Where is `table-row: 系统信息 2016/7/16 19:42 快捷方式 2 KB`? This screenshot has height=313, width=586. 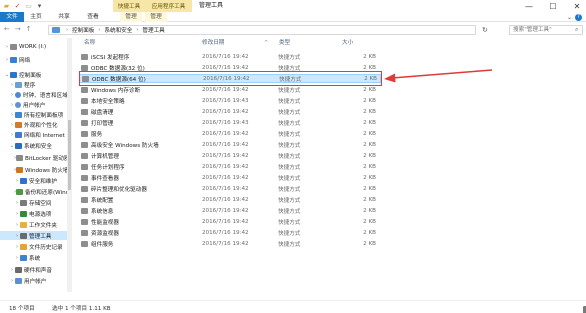 table-row: 系统信息 2016/7/16 19:42 快捷方式 2 KB is located at coordinates (230, 210).